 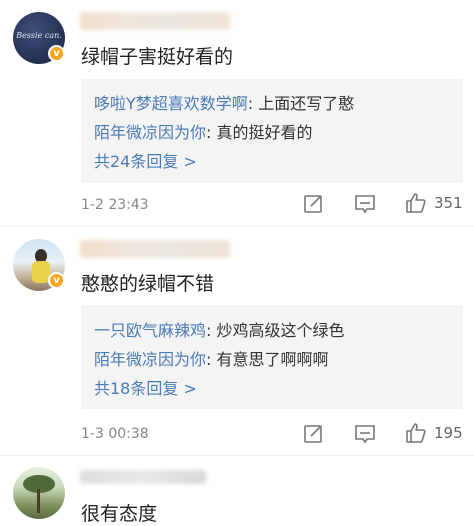 I want to click on like-button: 195, so click(x=433, y=433).